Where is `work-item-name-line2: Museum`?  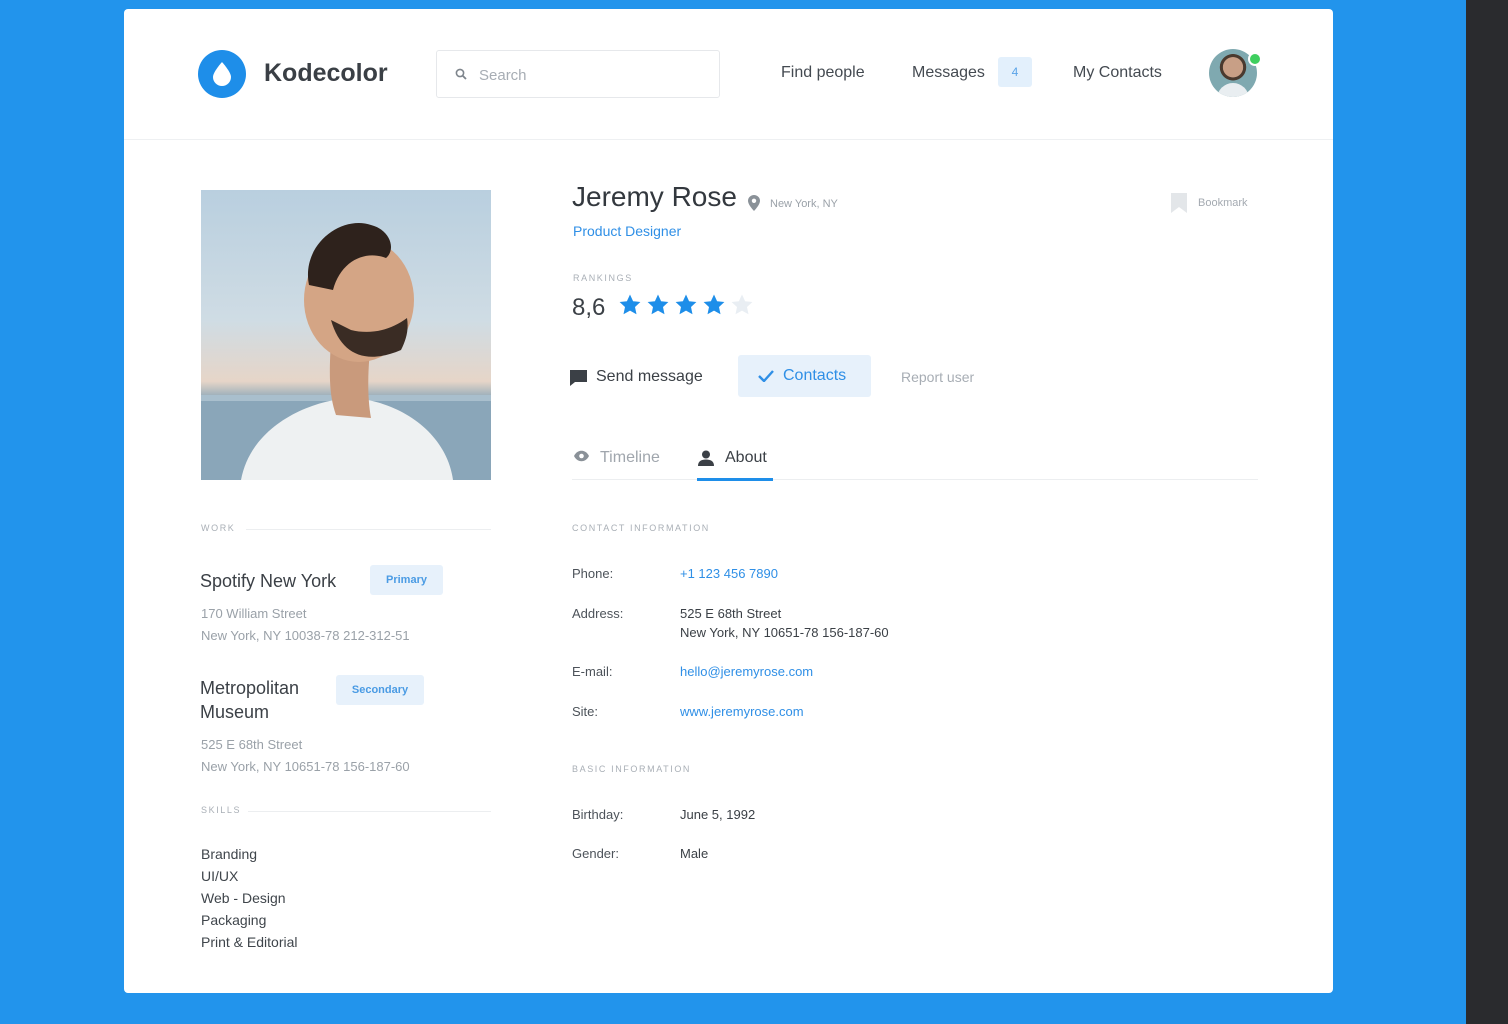 work-item-name-line2: Museum is located at coordinates (235, 712).